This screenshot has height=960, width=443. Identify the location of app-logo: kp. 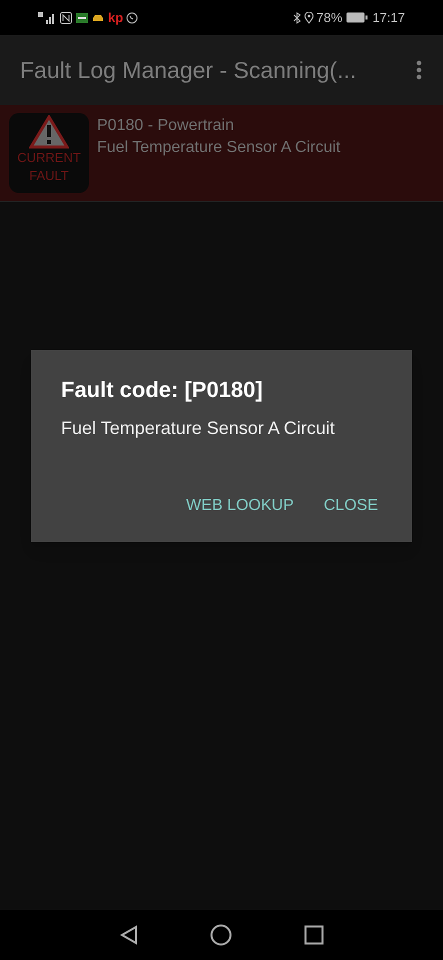
(116, 17).